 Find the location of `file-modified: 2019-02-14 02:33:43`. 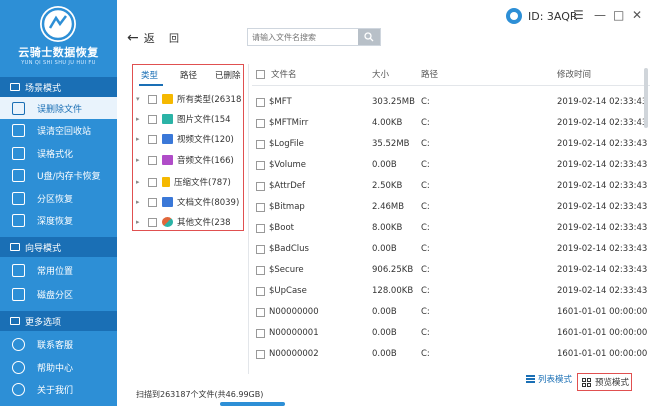

file-modified: 2019-02-14 02:33:43 is located at coordinates (602, 144).